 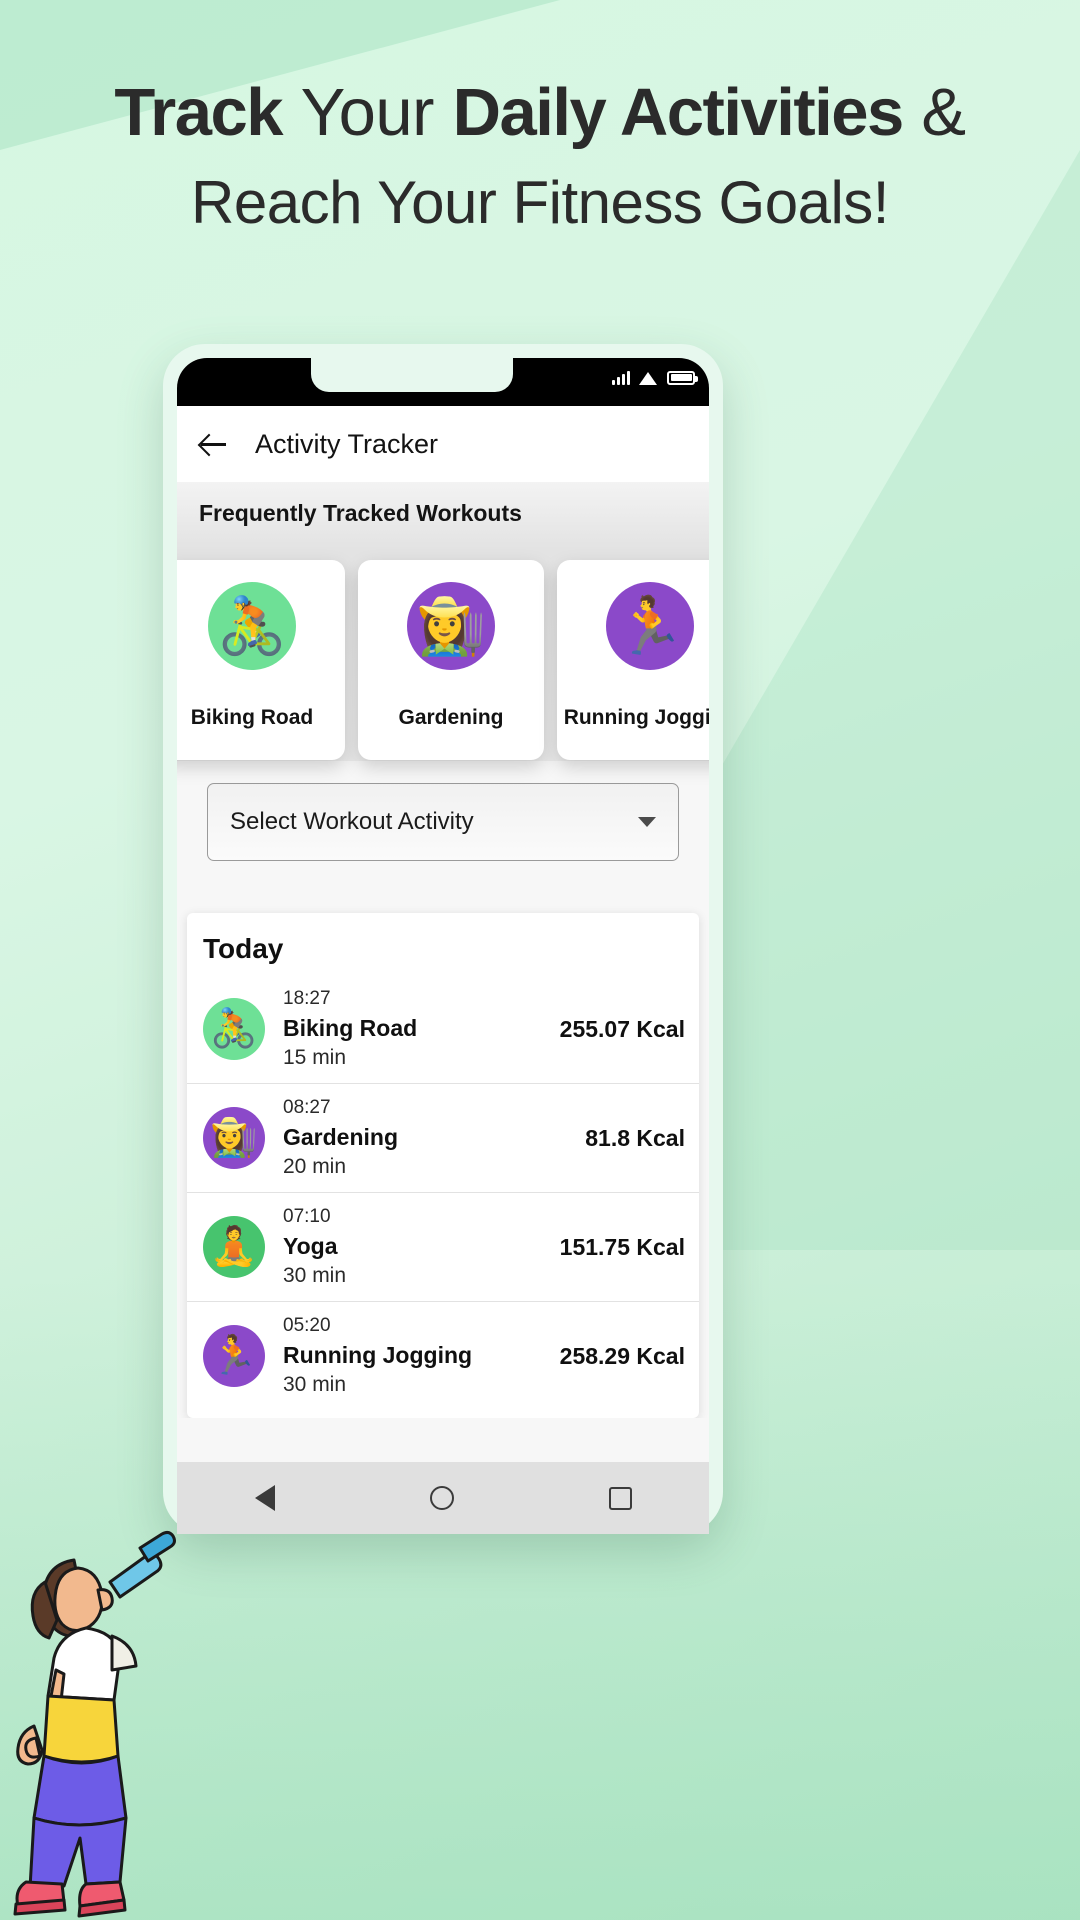 What do you see at coordinates (636, 717) in the screenshot?
I see `workout-card-label: Running Jogging` at bounding box center [636, 717].